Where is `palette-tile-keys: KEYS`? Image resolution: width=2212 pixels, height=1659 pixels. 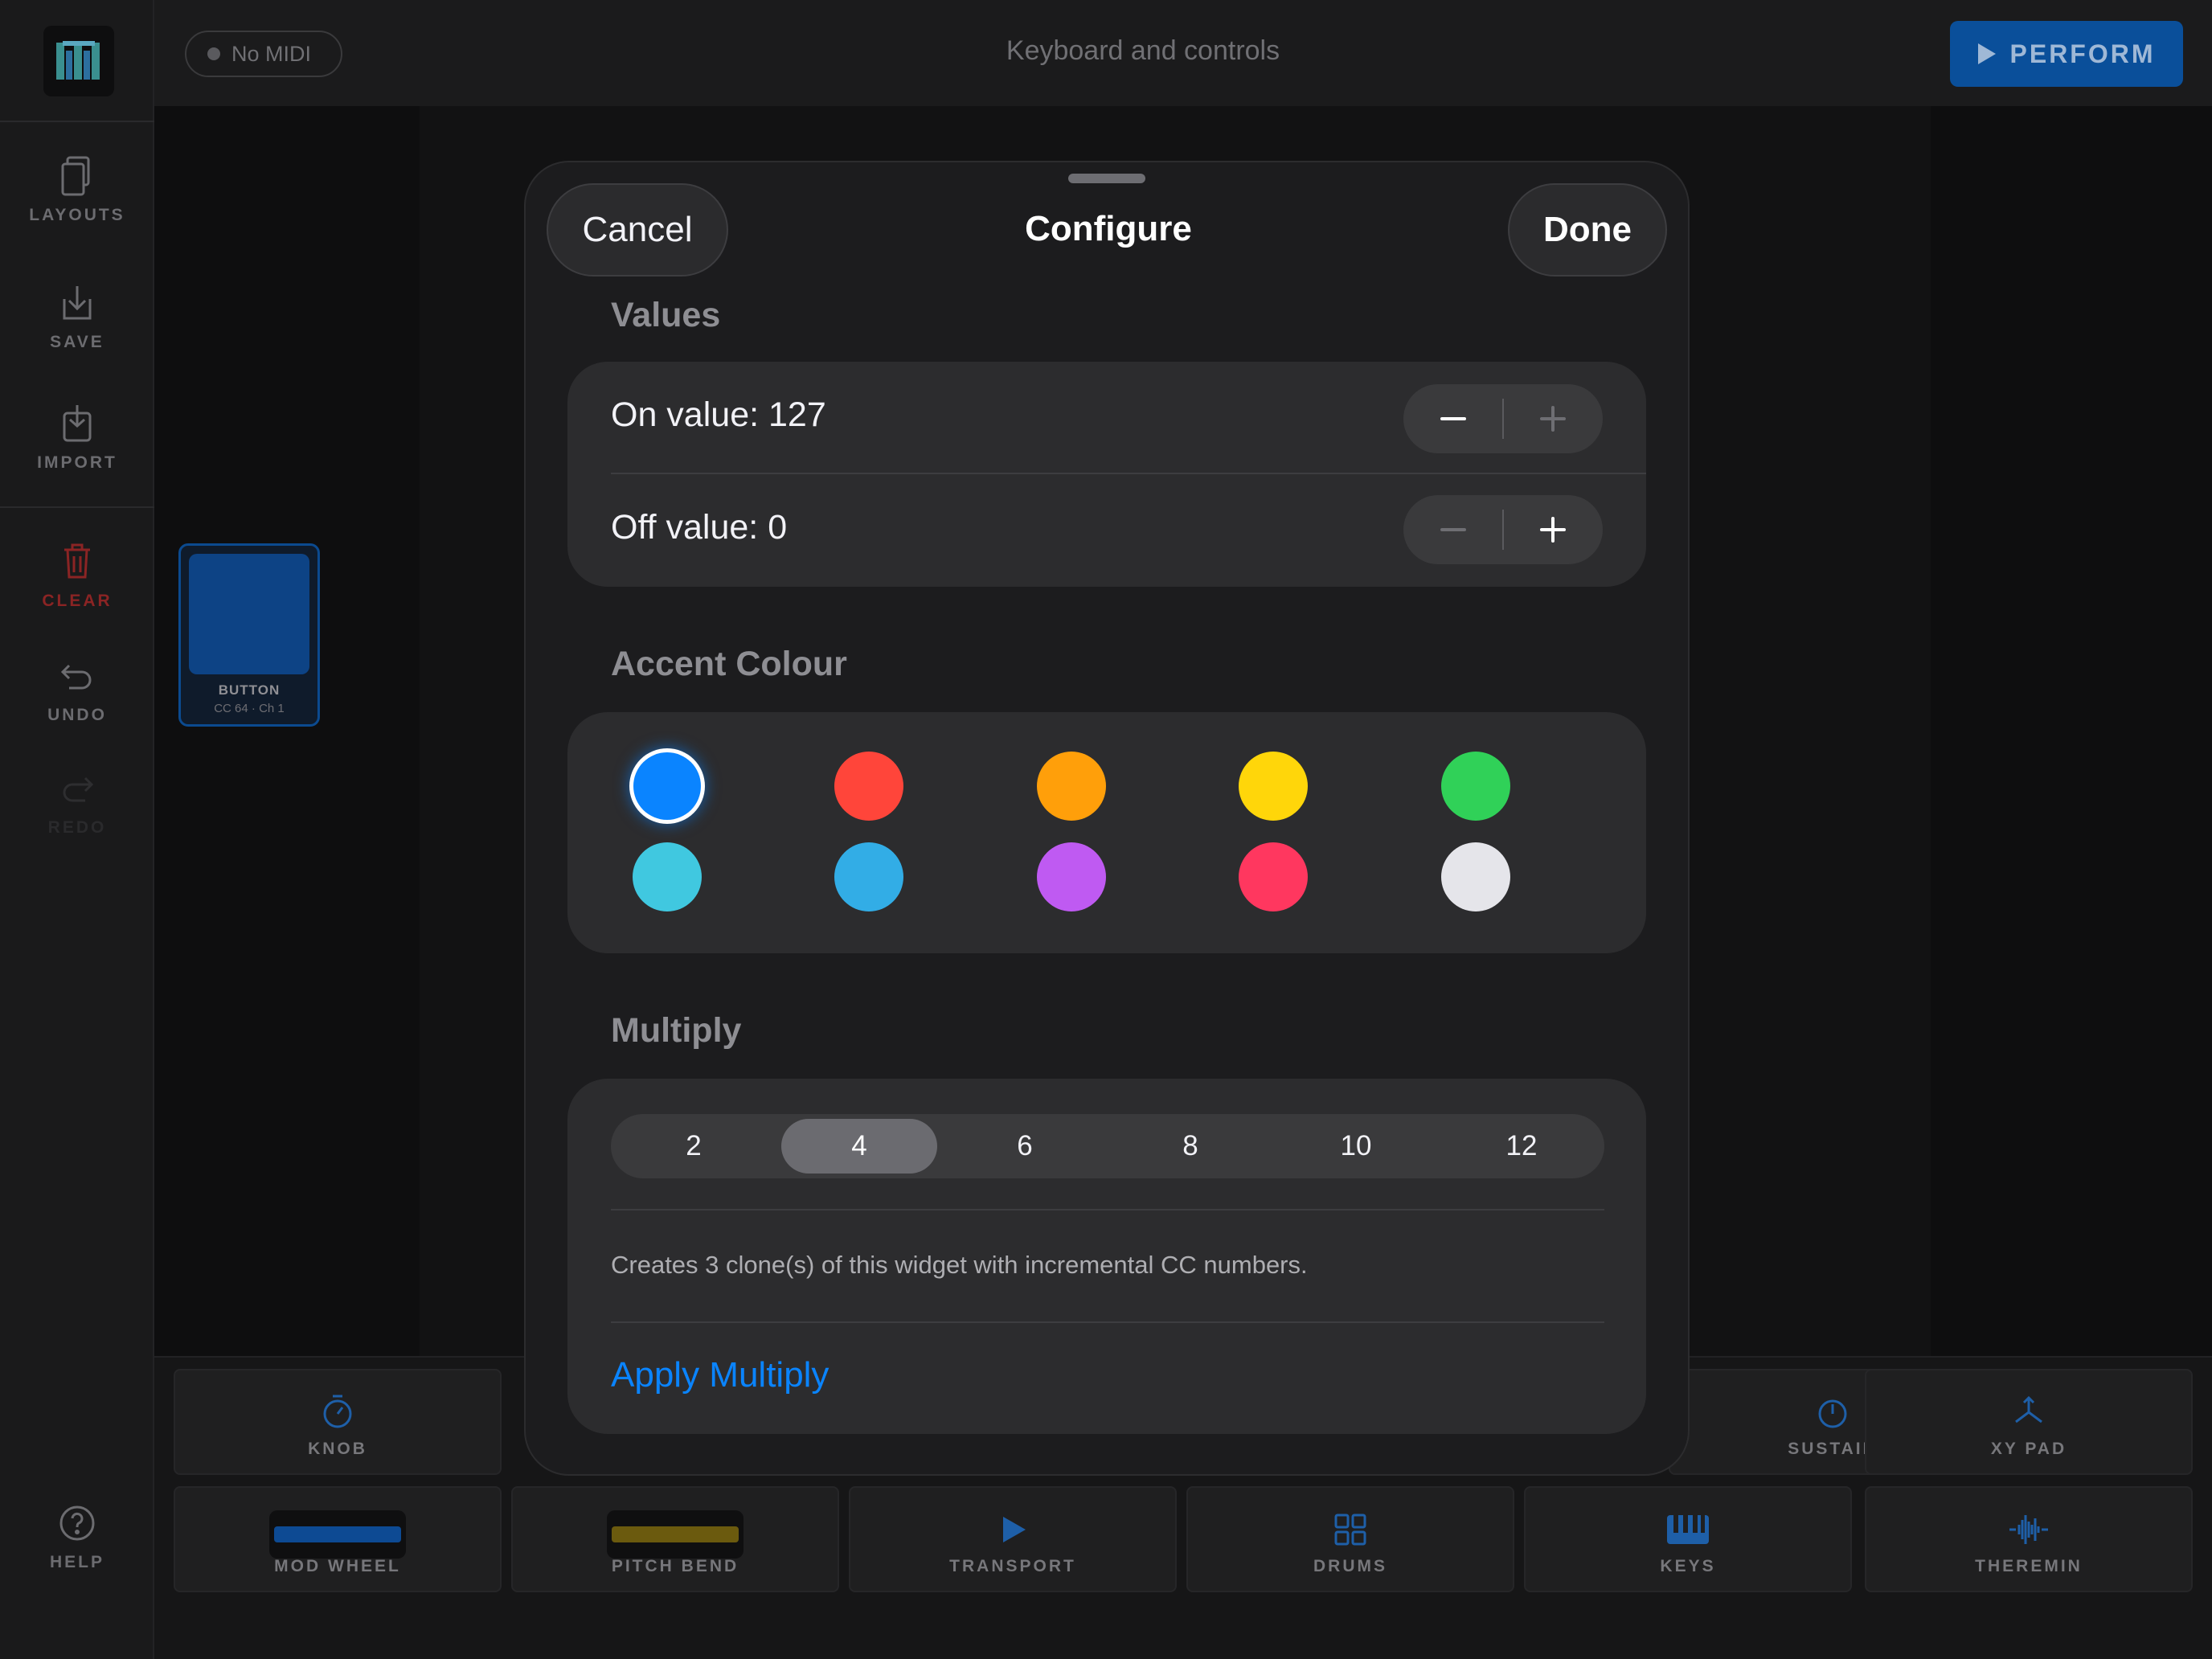 palette-tile-keys: KEYS is located at coordinates (1688, 1539).